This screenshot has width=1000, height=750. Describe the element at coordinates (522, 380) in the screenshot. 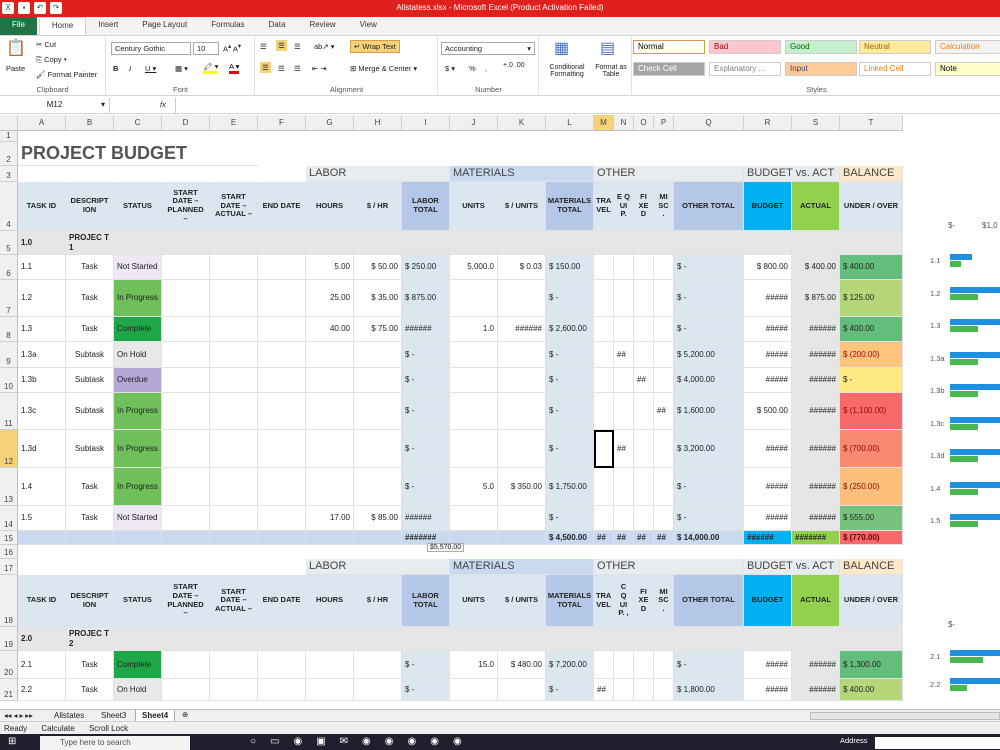

I see `unit-cost` at that location.